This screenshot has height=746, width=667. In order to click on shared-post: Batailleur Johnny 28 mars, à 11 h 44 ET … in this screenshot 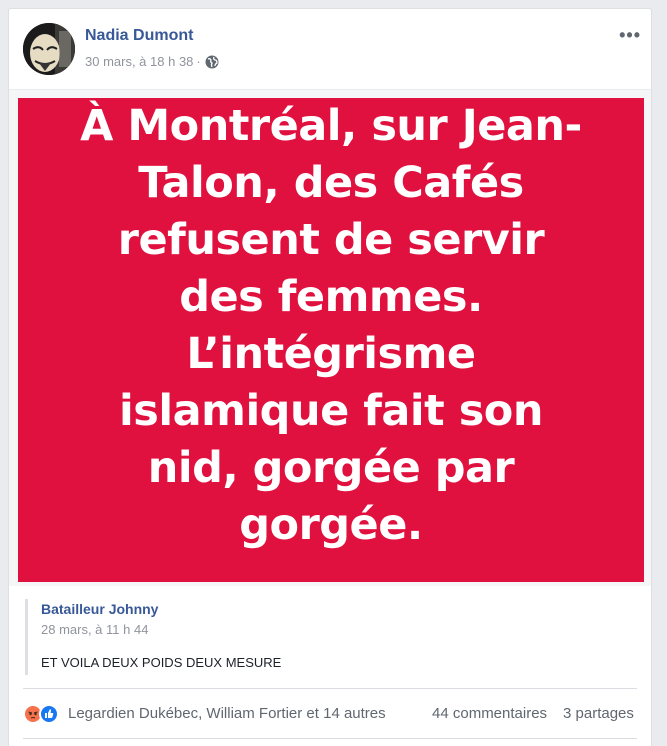, I will do `click(325, 637)`.